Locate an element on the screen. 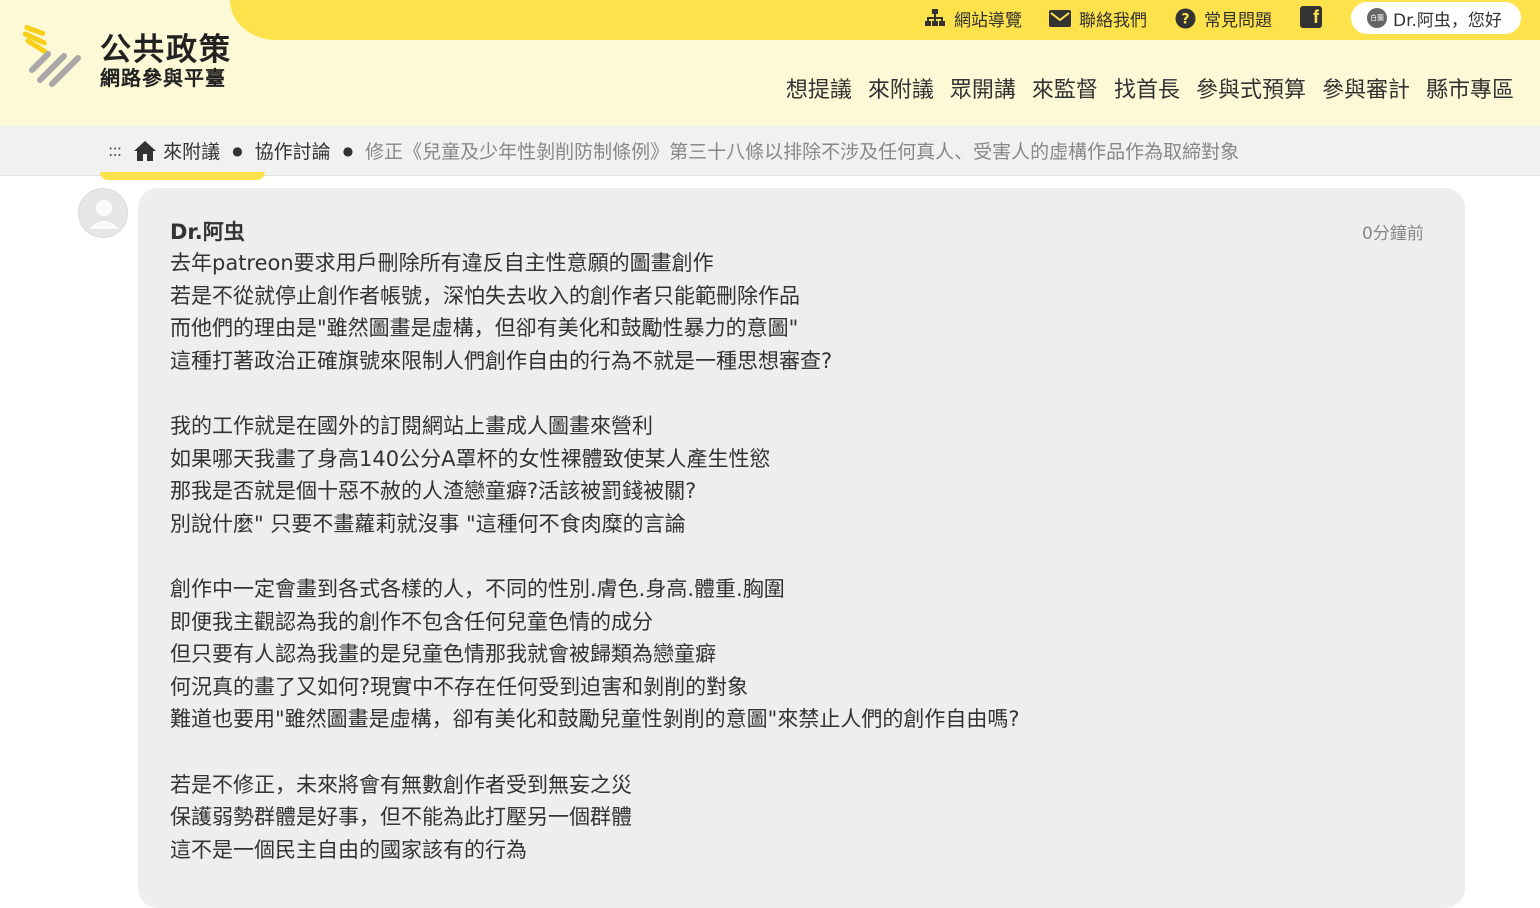 The image size is (1540, 908). nav-discuss: 眾開講 is located at coordinates (983, 88).